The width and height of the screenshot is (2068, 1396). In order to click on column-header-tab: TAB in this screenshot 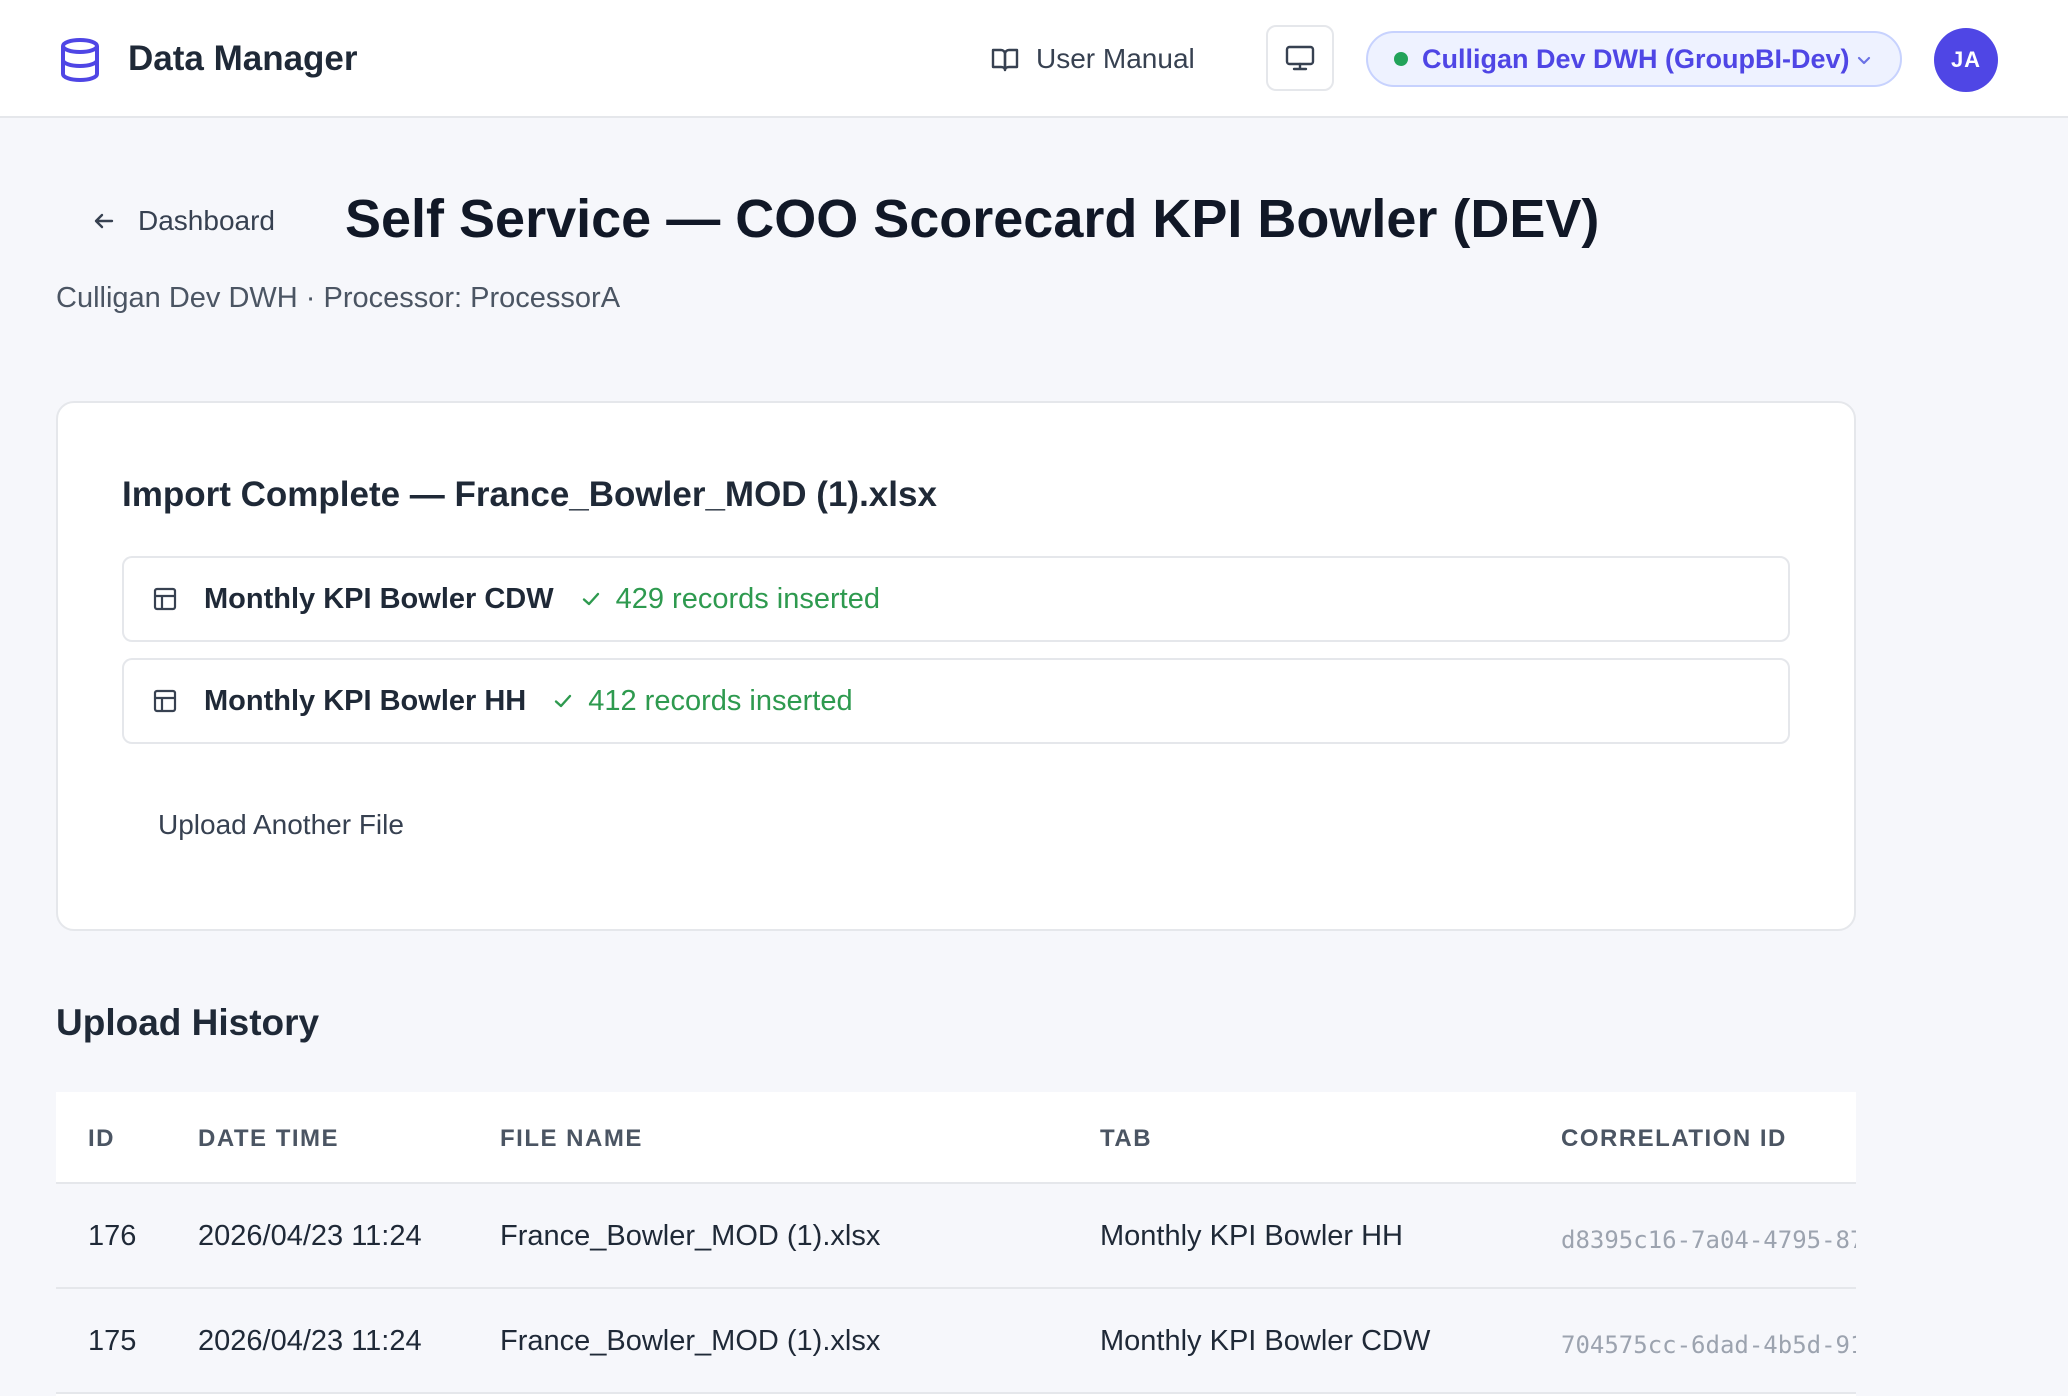, I will do `click(1126, 1139)`.